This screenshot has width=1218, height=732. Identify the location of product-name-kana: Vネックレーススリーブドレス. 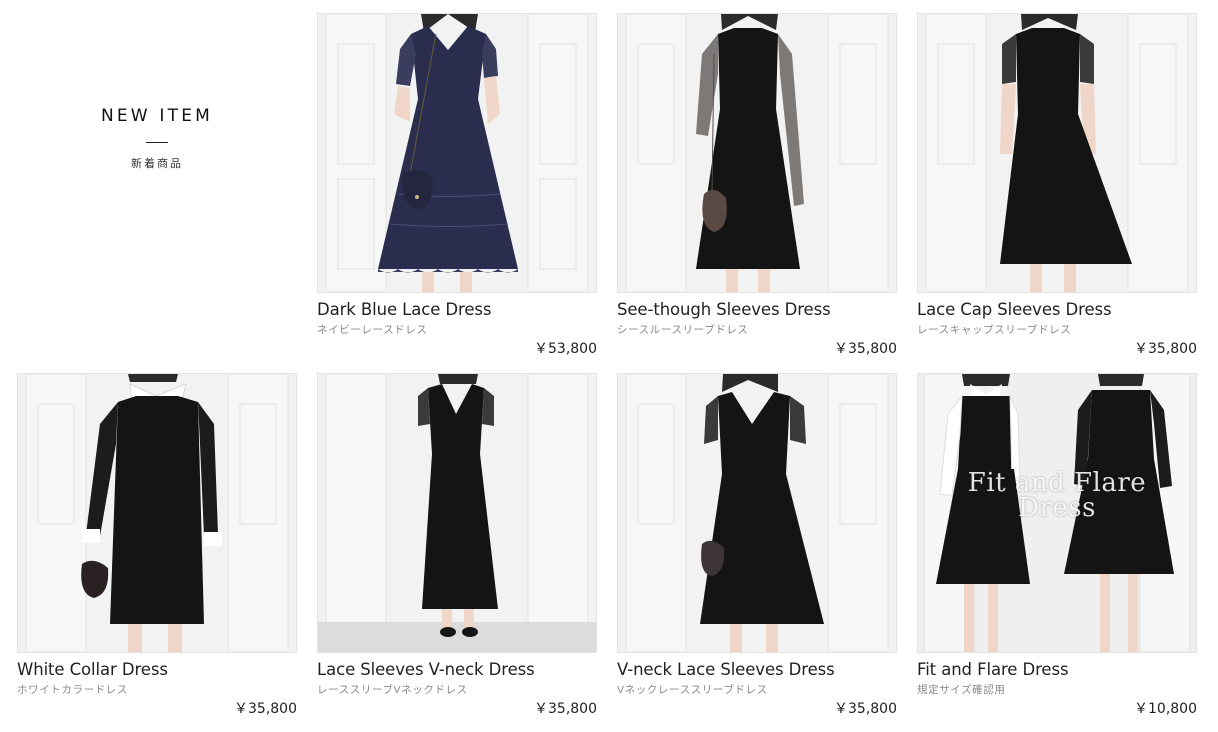
(692, 690).